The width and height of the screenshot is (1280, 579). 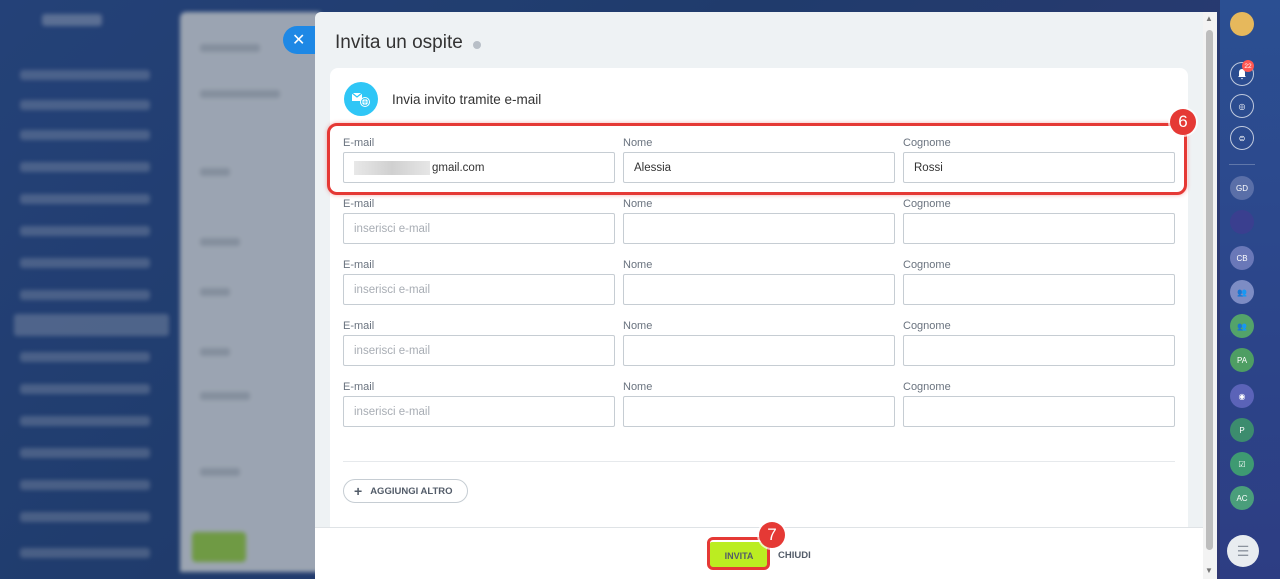 I want to click on channel-icon: ◉, so click(x=1242, y=396).